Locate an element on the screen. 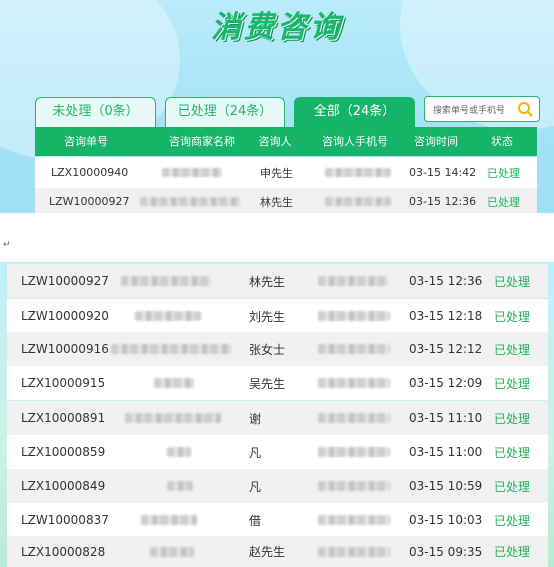 This screenshot has height=567, width=554. table-row: LZX10000849 凡 03-15 10:59 已处理 is located at coordinates (277, 486).